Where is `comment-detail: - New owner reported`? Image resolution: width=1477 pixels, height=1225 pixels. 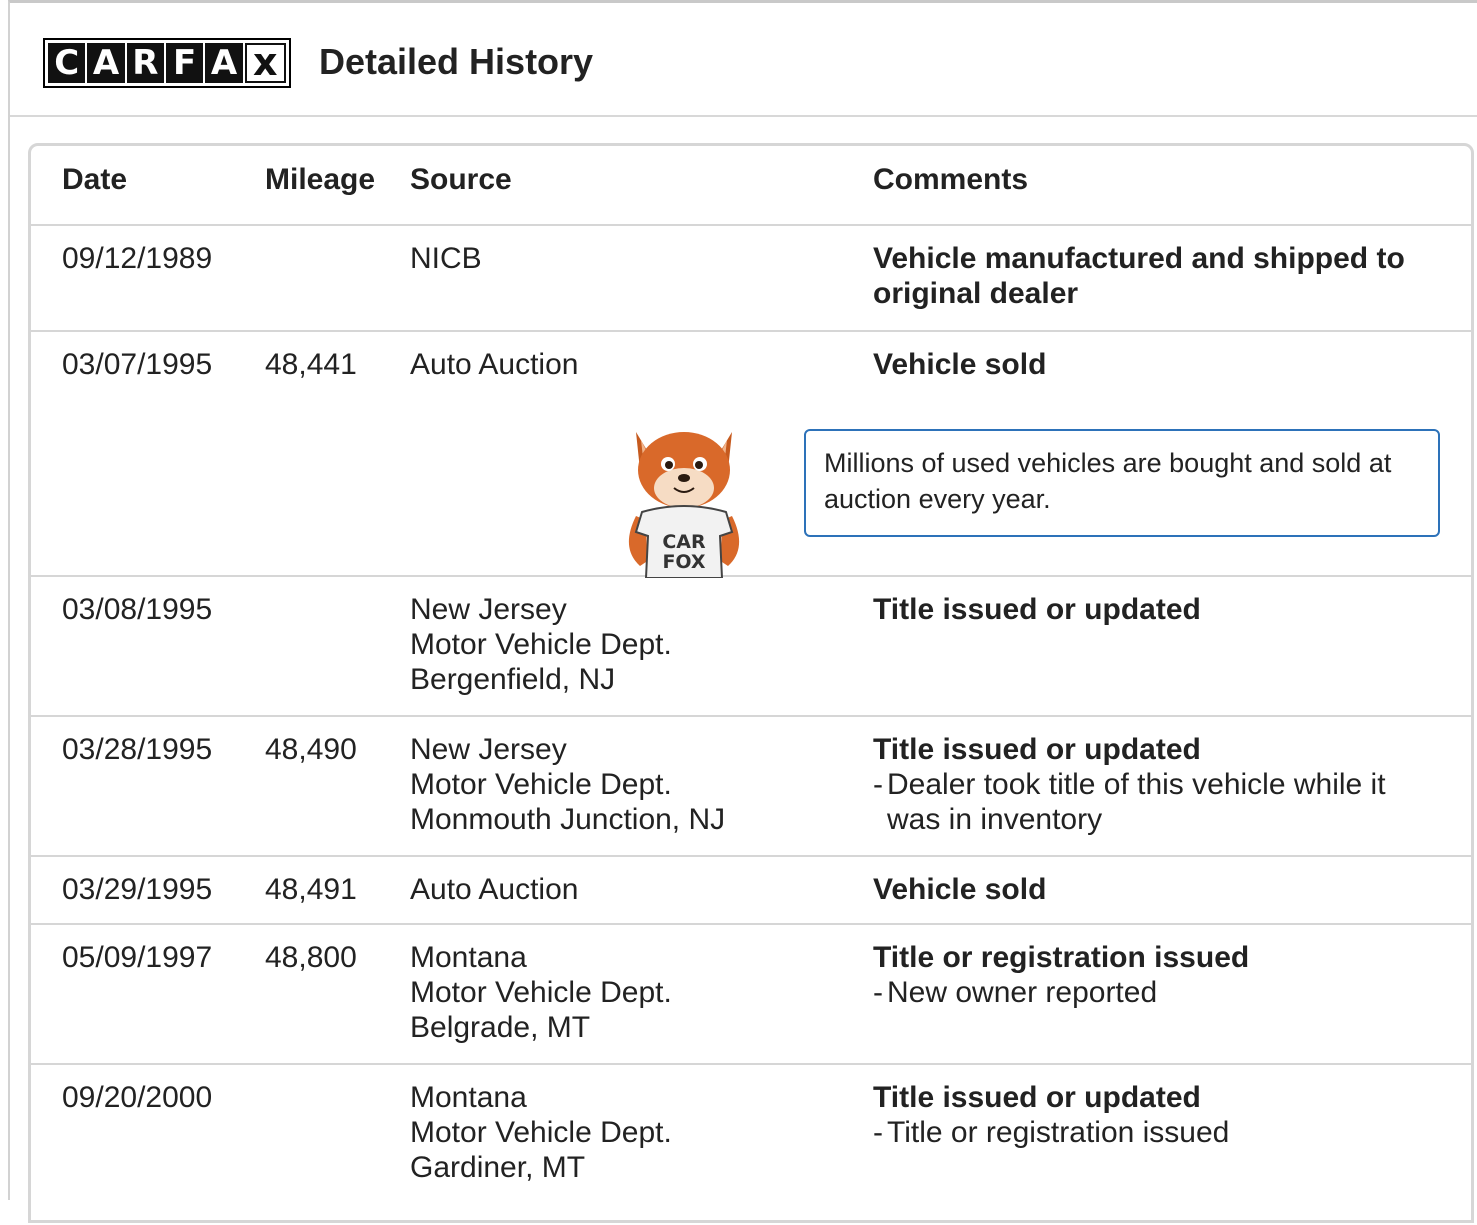
comment-detail: - New owner reported is located at coordinates (1015, 992).